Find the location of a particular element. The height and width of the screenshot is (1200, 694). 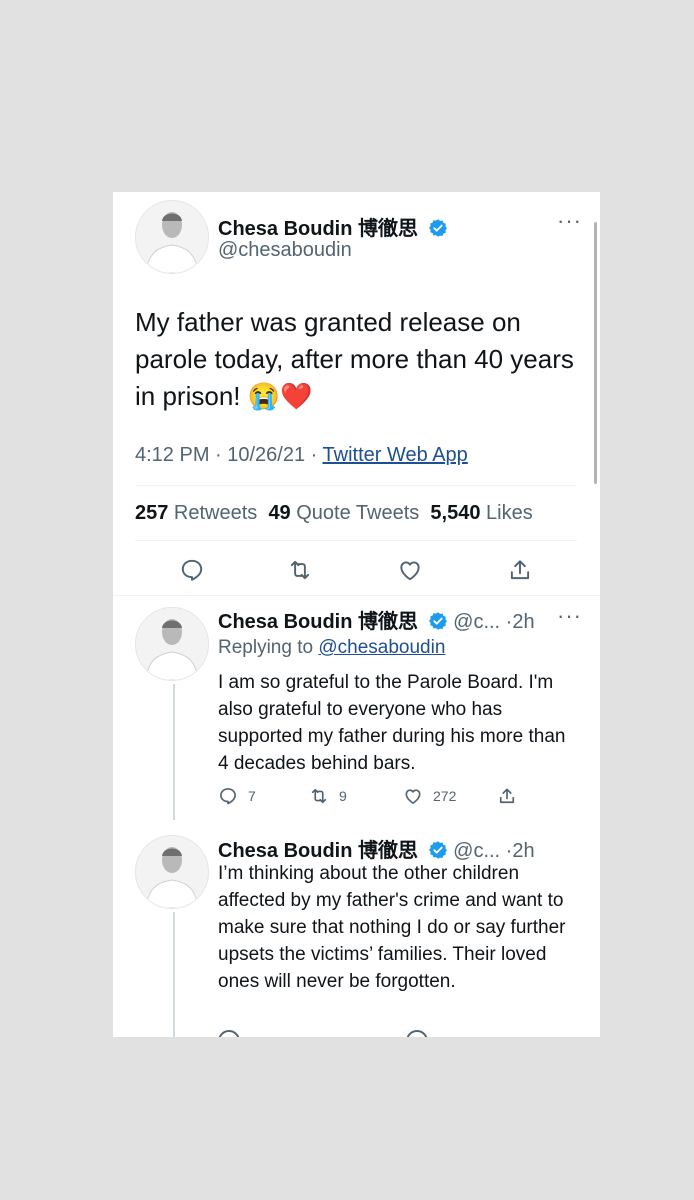

quotes-count: 49 is located at coordinates (279, 513).